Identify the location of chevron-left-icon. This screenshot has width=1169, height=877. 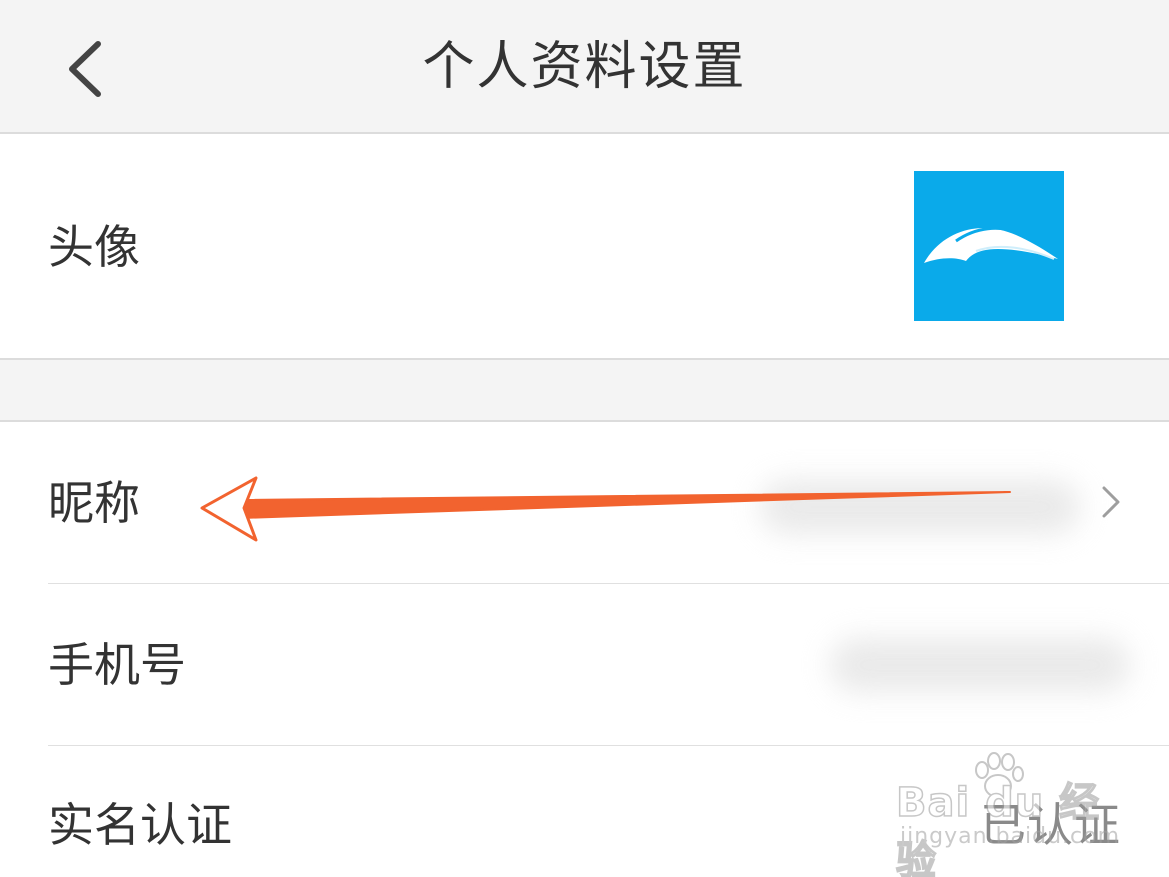
(85, 69).